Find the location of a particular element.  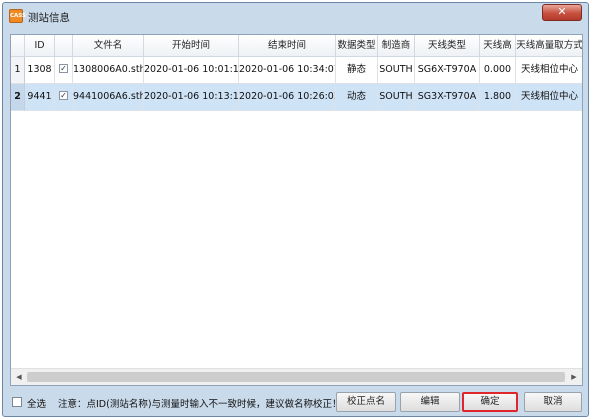

confirm-button: 确定 is located at coordinates (490, 402).